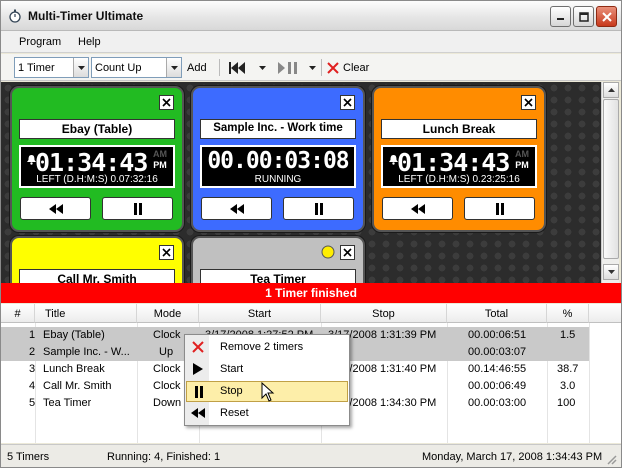  I want to click on rewind-all-button, so click(237, 67).